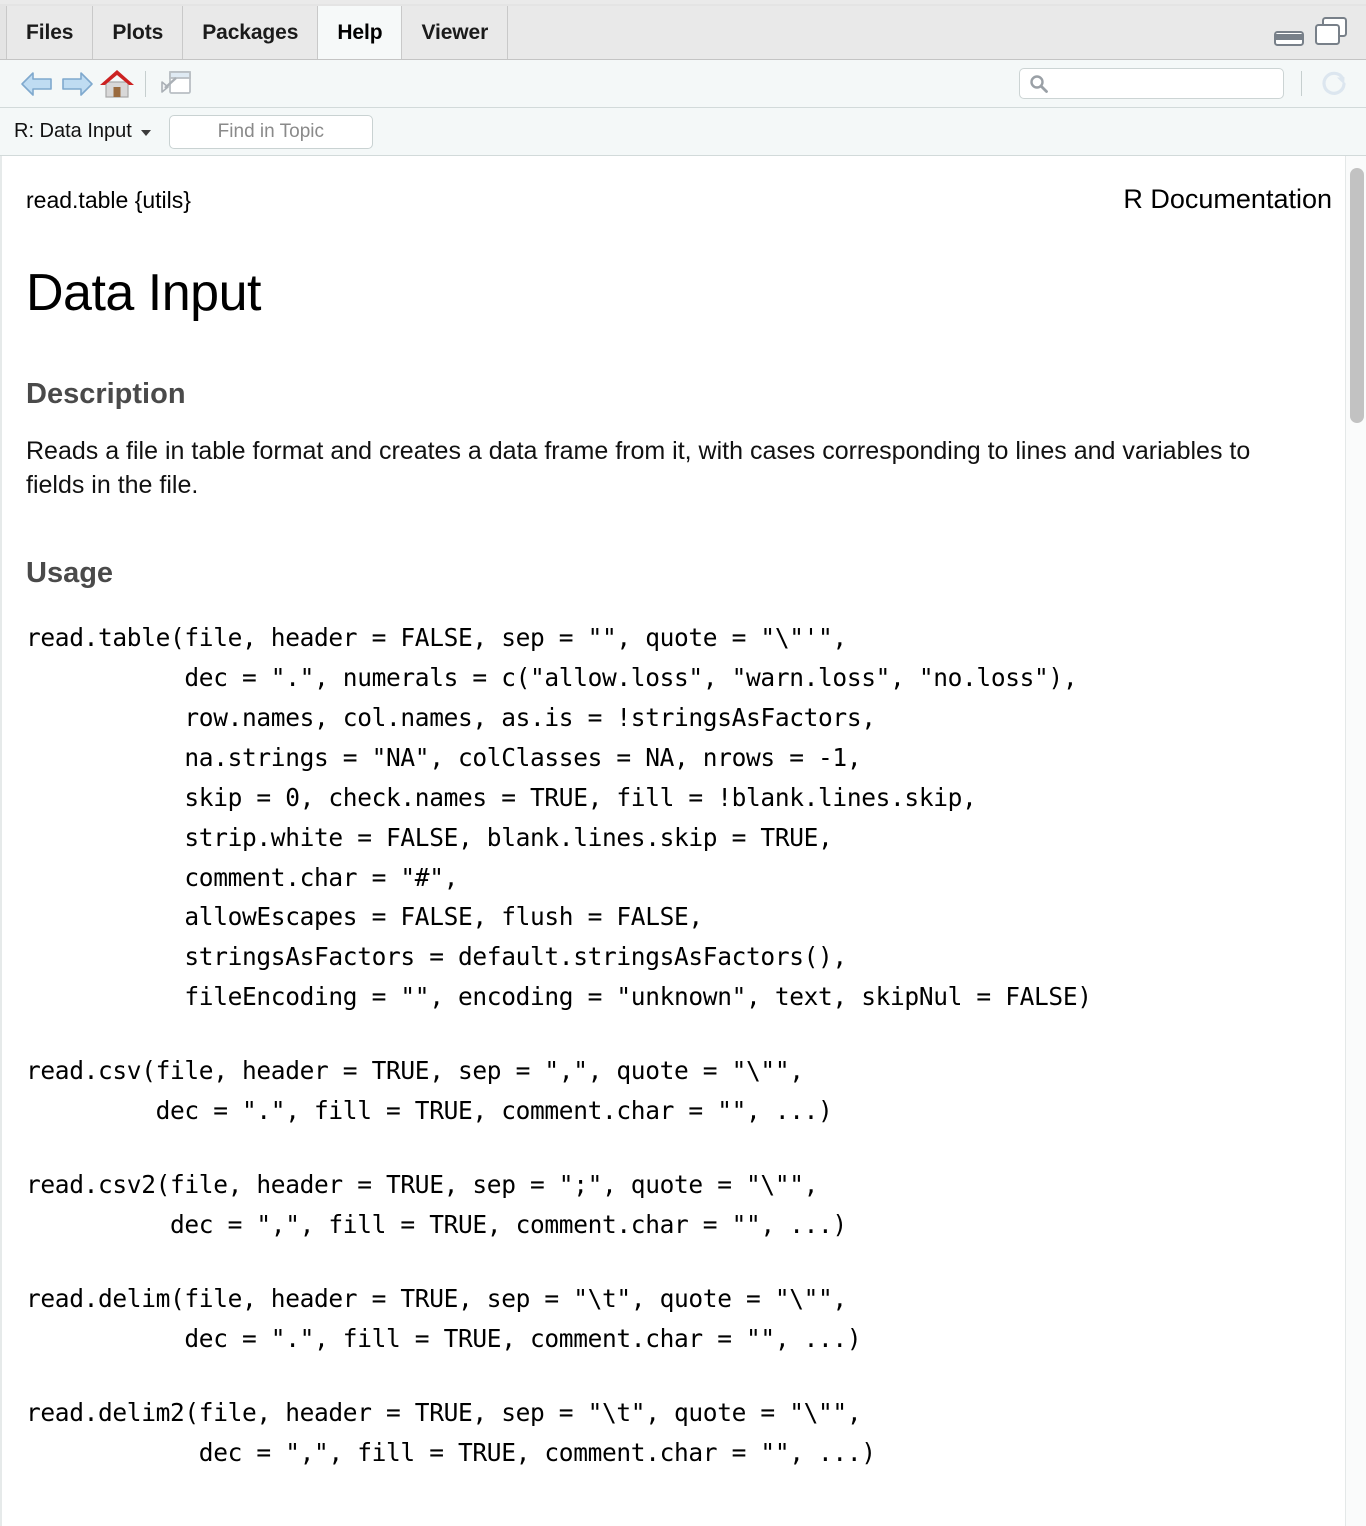 The image size is (1366, 1526). I want to click on doc-header: read.table {utils} R Documentation, so click(679, 185).